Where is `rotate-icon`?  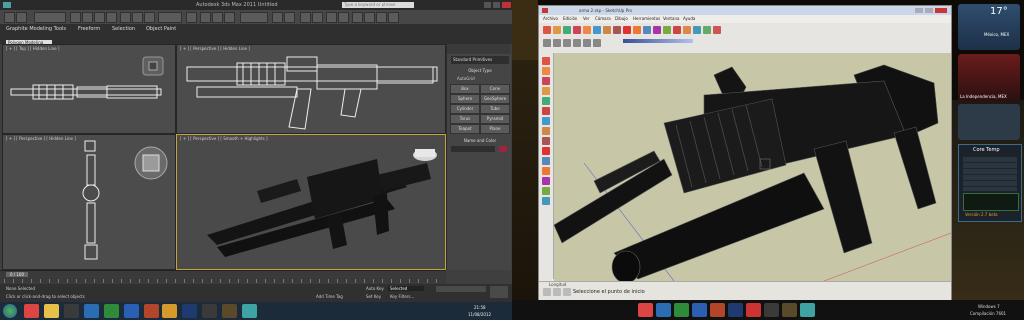
rotate-icon is located at coordinates (137, 17).